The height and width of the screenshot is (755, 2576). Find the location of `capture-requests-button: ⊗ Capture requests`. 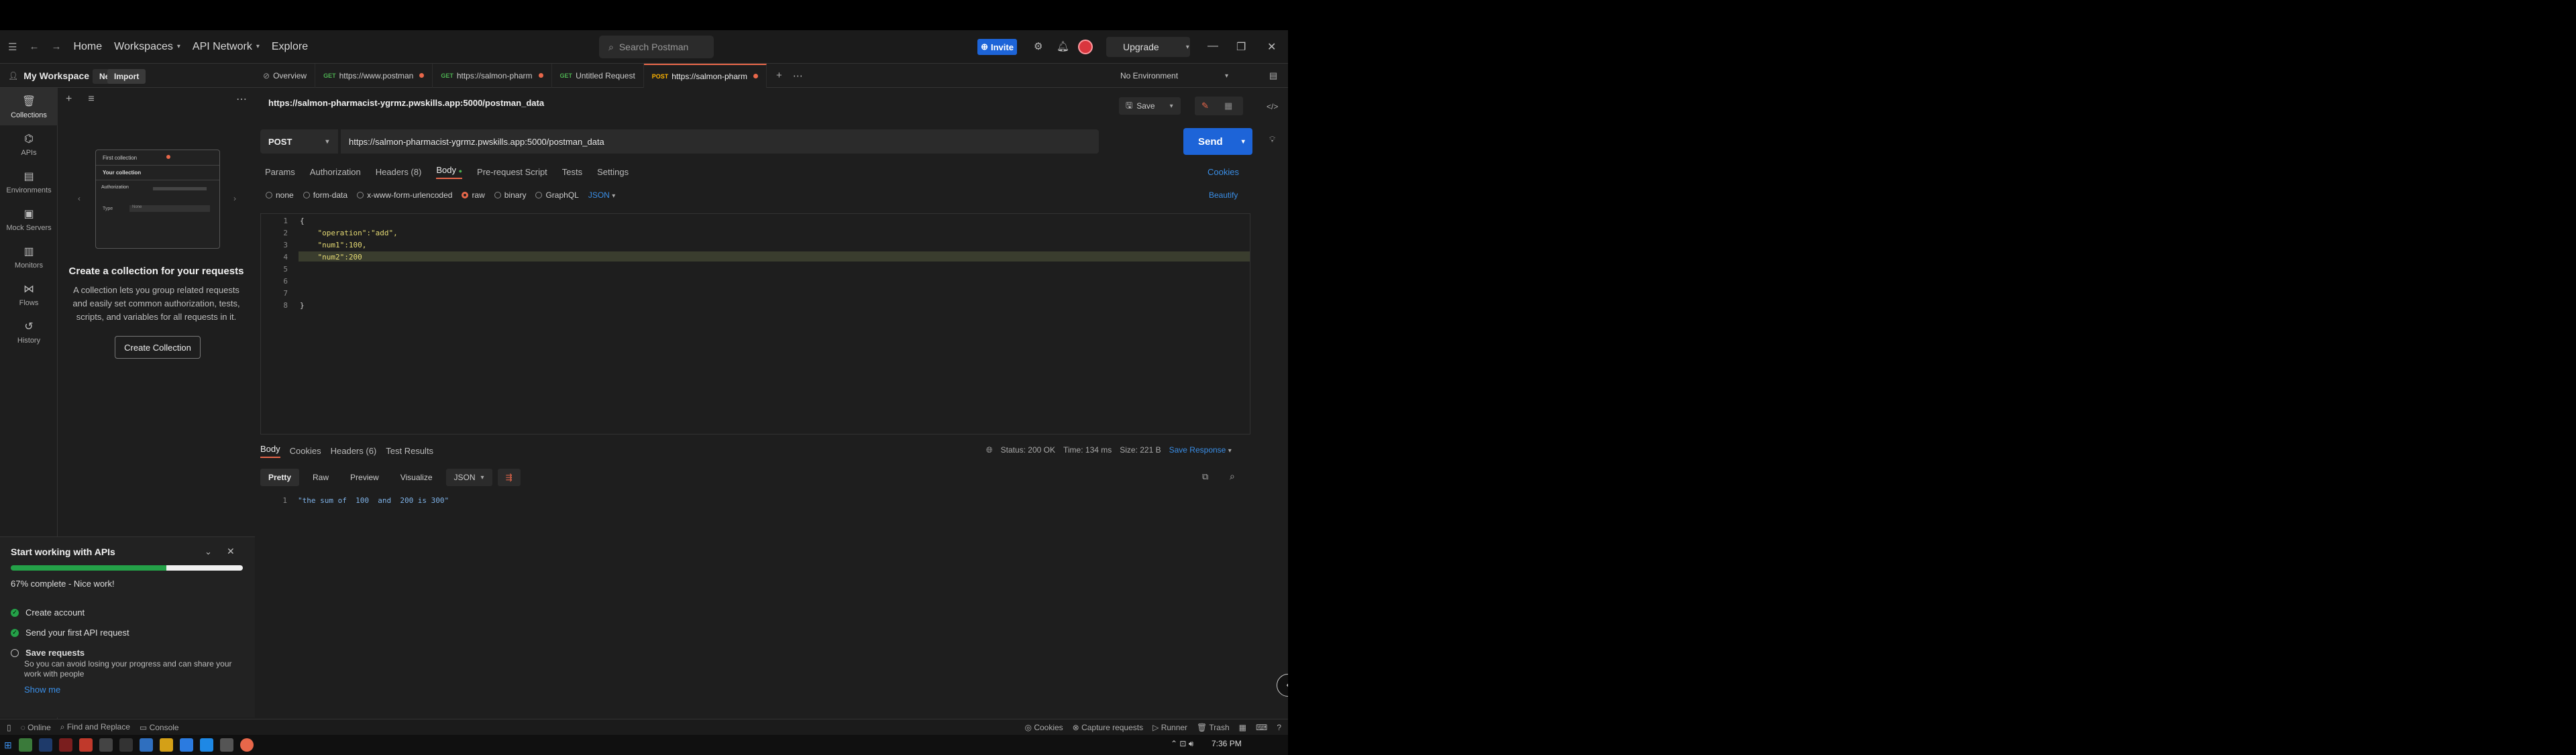

capture-requests-button: ⊗ Capture requests is located at coordinates (1108, 727).